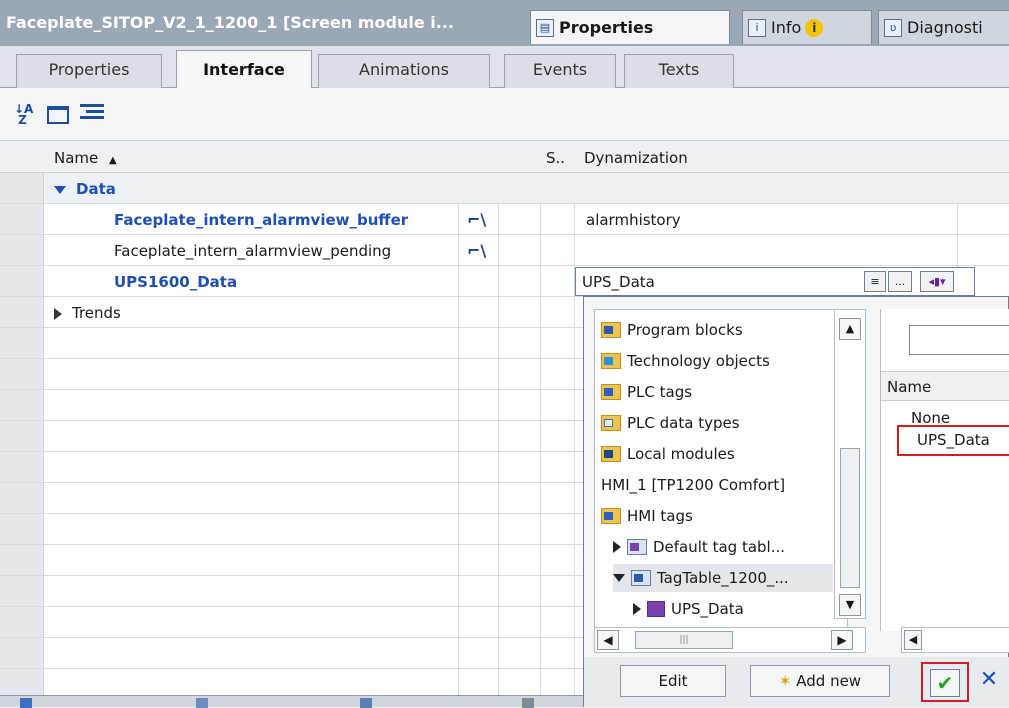  Describe the element at coordinates (945, 386) in the screenshot. I see `column-header-name: Name` at that location.